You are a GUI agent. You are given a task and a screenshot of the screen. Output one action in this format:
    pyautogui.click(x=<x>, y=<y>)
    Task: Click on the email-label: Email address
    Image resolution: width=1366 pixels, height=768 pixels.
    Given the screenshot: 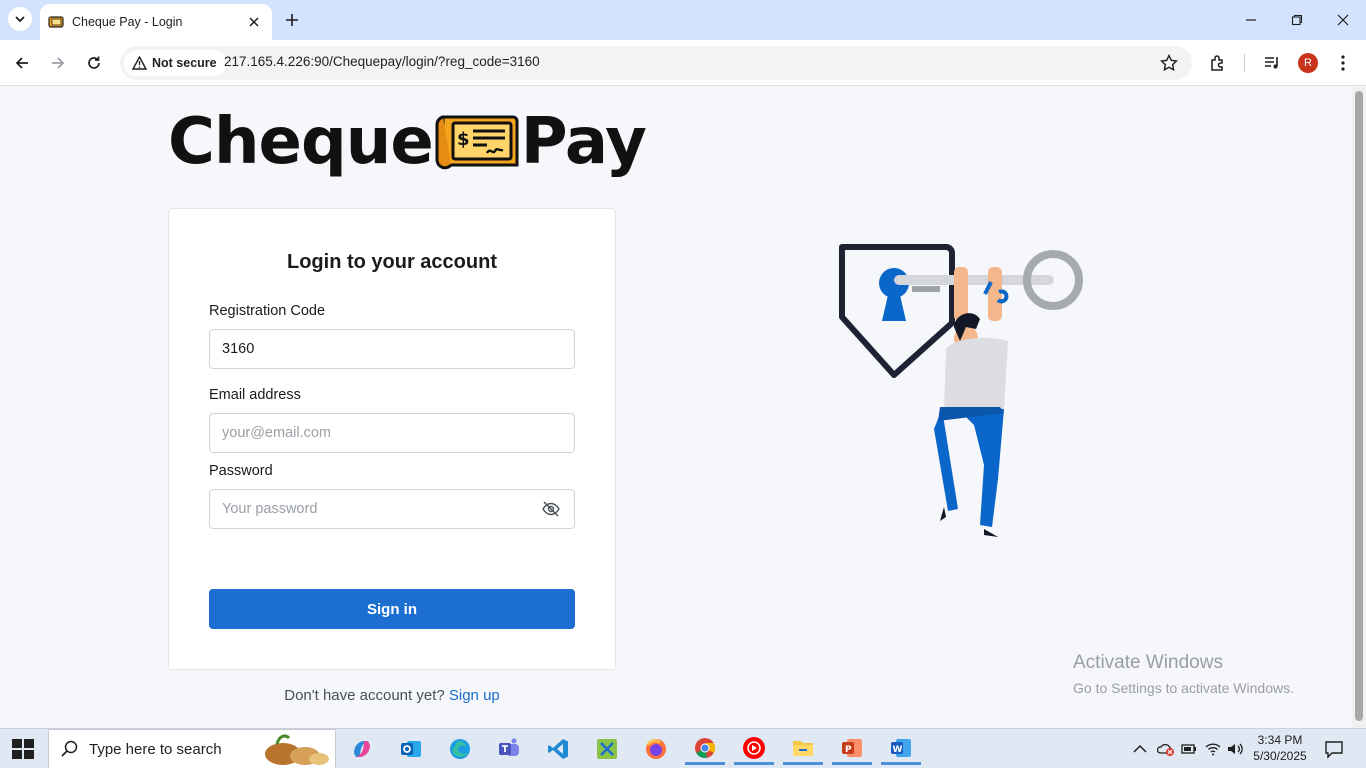 What is the action you would take?
    pyautogui.click(x=255, y=395)
    